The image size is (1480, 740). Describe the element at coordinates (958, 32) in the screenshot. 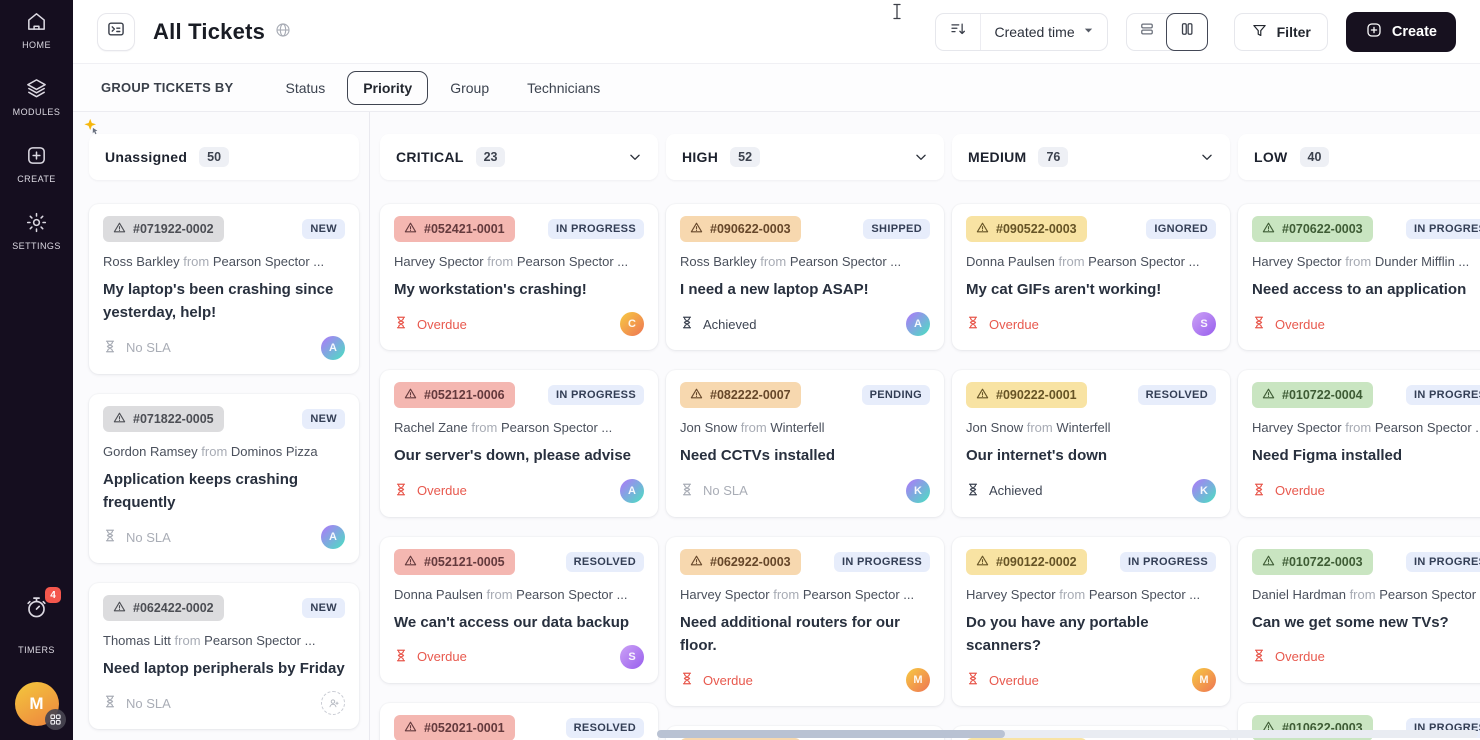

I see `sort-direction-button` at that location.